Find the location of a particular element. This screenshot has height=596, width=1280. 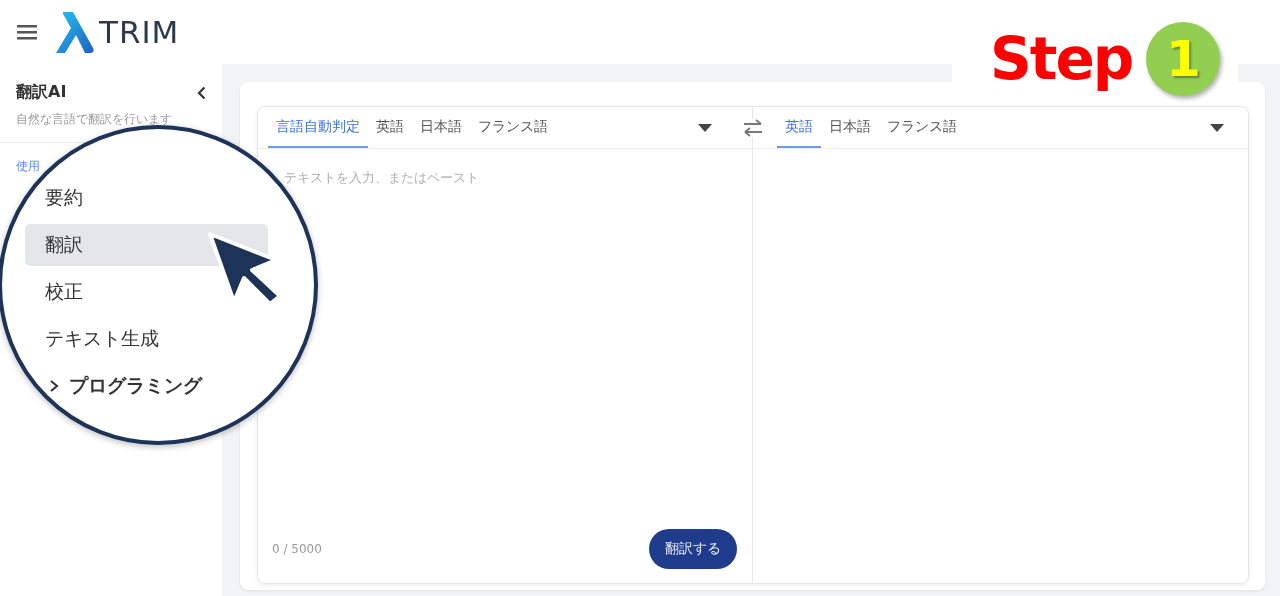

chevron-right-icon is located at coordinates (54, 386).